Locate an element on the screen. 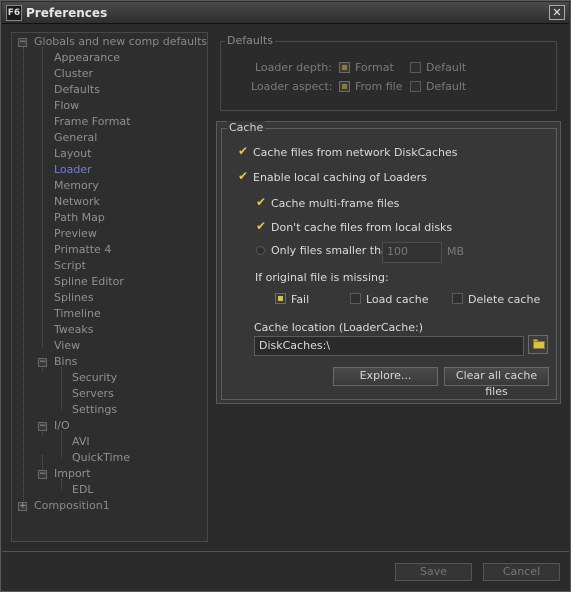 Image resolution: width=571 pixels, height=592 pixels. tree-item-primatte: Primatte 4 is located at coordinates (82, 250).